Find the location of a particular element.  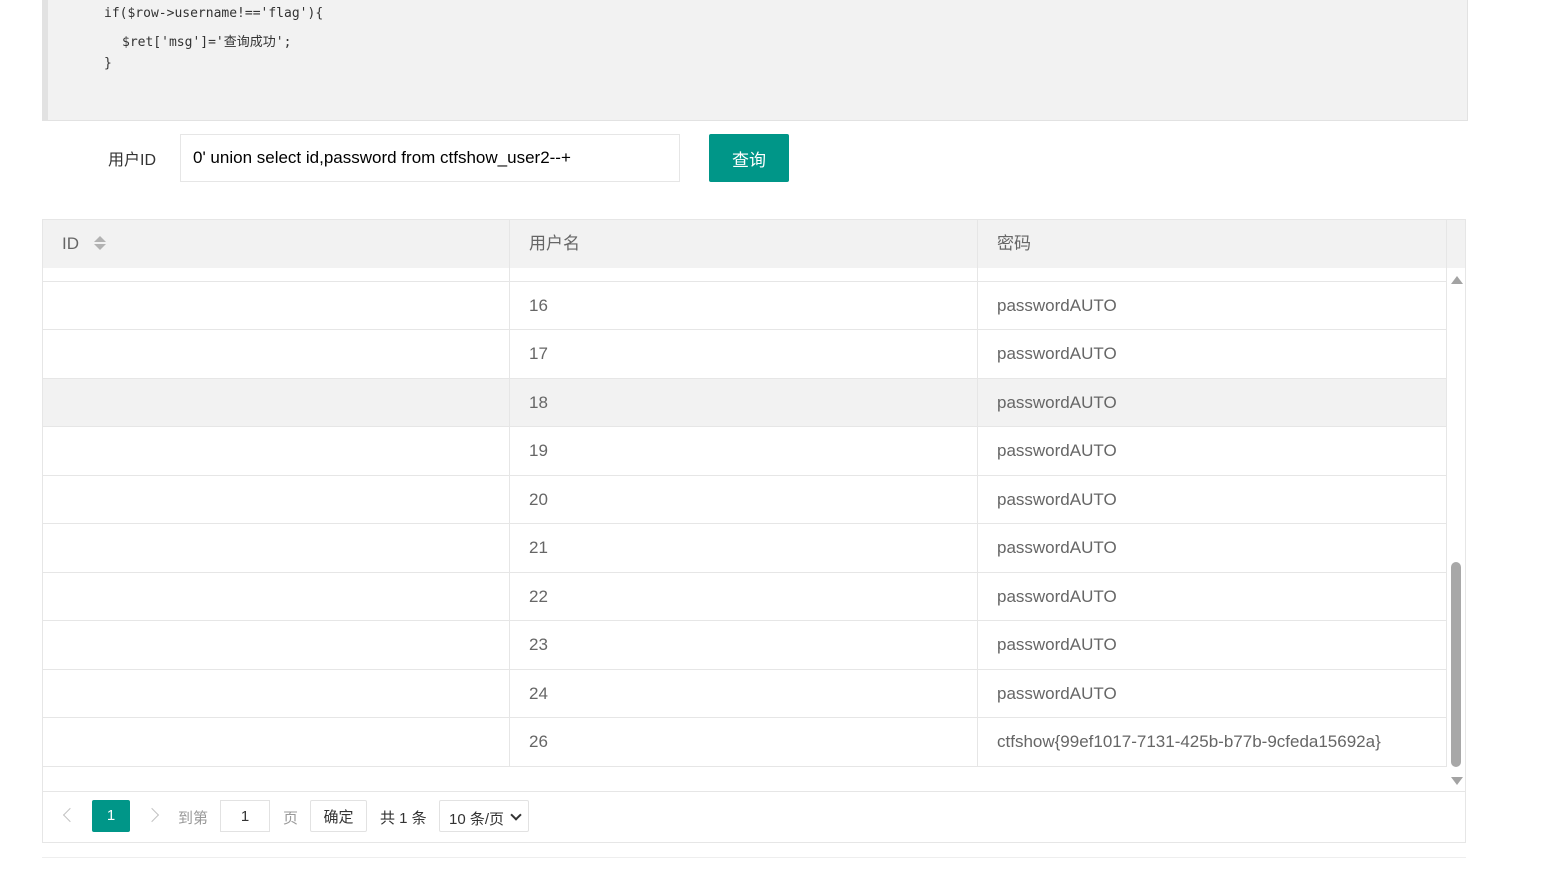

table-row: 24 passwordAUTO is located at coordinates (745, 693).